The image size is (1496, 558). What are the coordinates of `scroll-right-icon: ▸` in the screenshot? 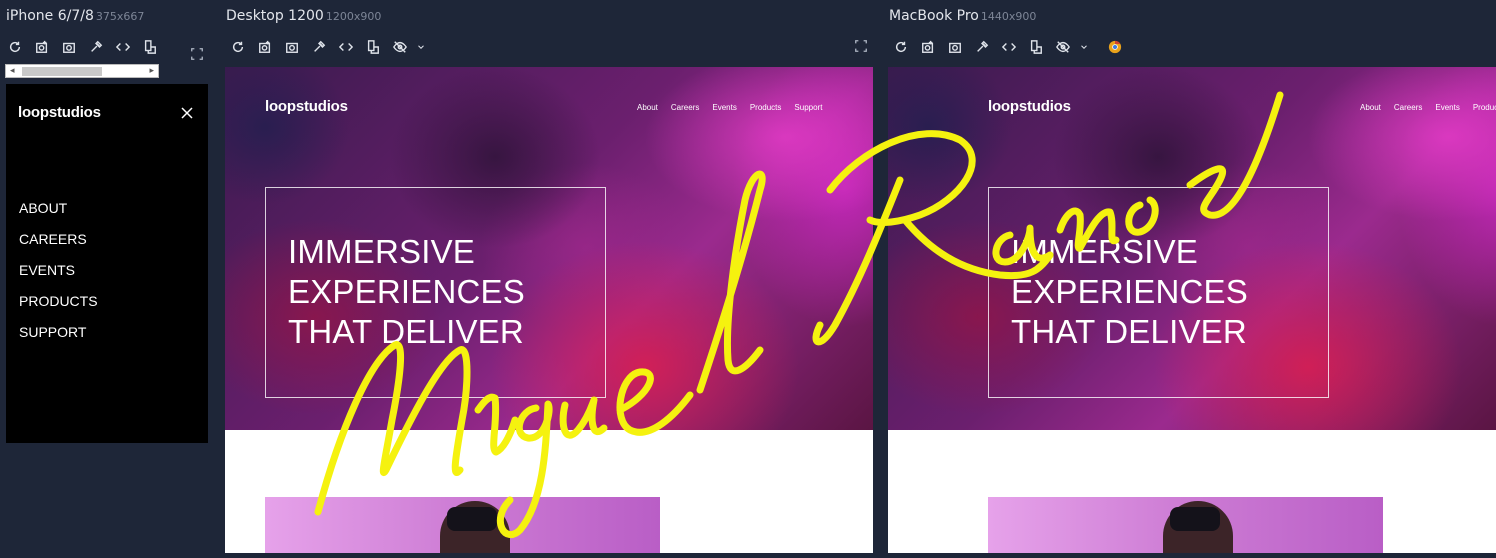 It's located at (151, 70).